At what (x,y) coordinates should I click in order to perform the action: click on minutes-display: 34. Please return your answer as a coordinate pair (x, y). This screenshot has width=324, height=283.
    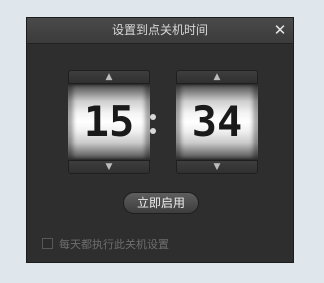
    Looking at the image, I should click on (217, 122).